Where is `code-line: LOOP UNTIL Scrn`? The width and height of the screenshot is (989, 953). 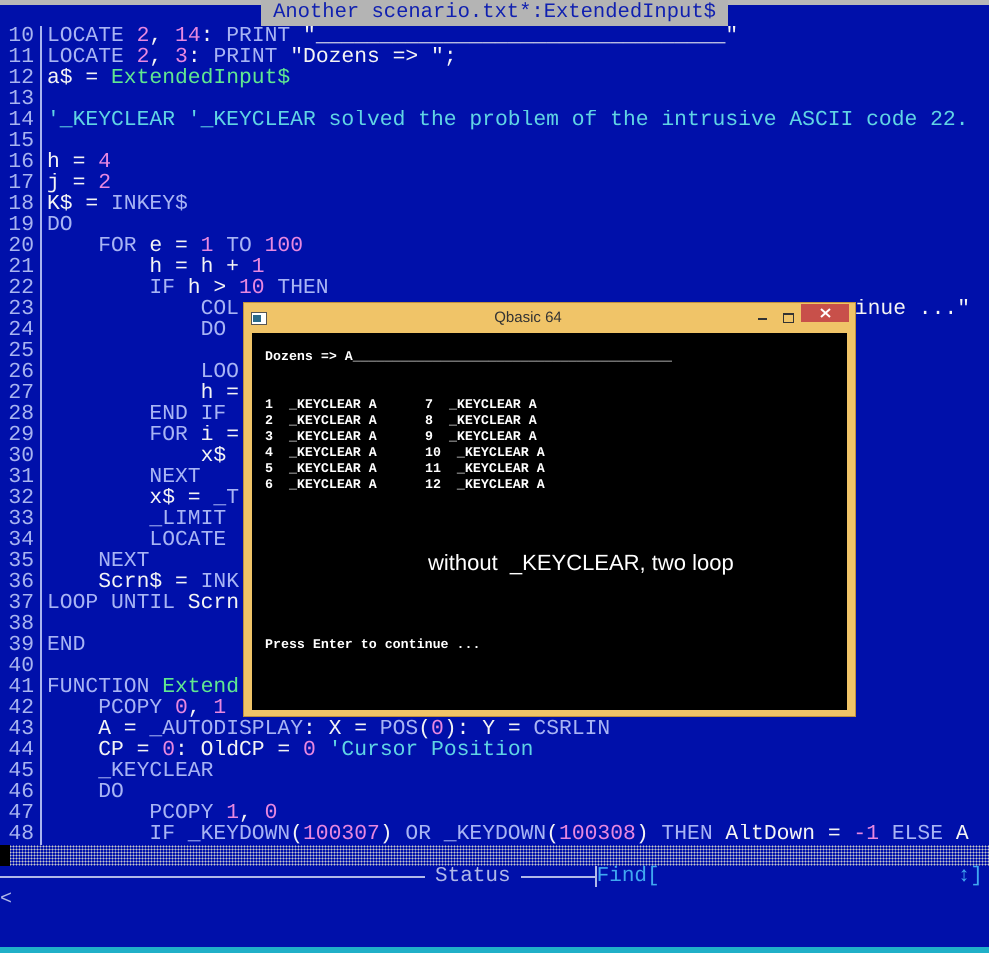 code-line: LOOP UNTIL Scrn is located at coordinates (143, 603).